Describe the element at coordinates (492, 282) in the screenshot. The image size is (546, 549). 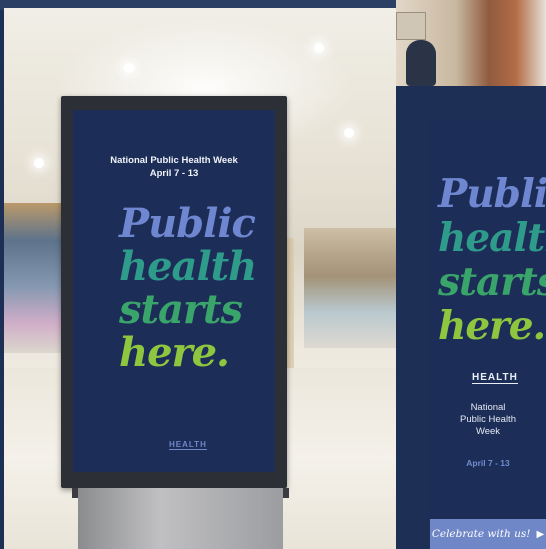
I see `banner-slogan-word: starts` at that location.